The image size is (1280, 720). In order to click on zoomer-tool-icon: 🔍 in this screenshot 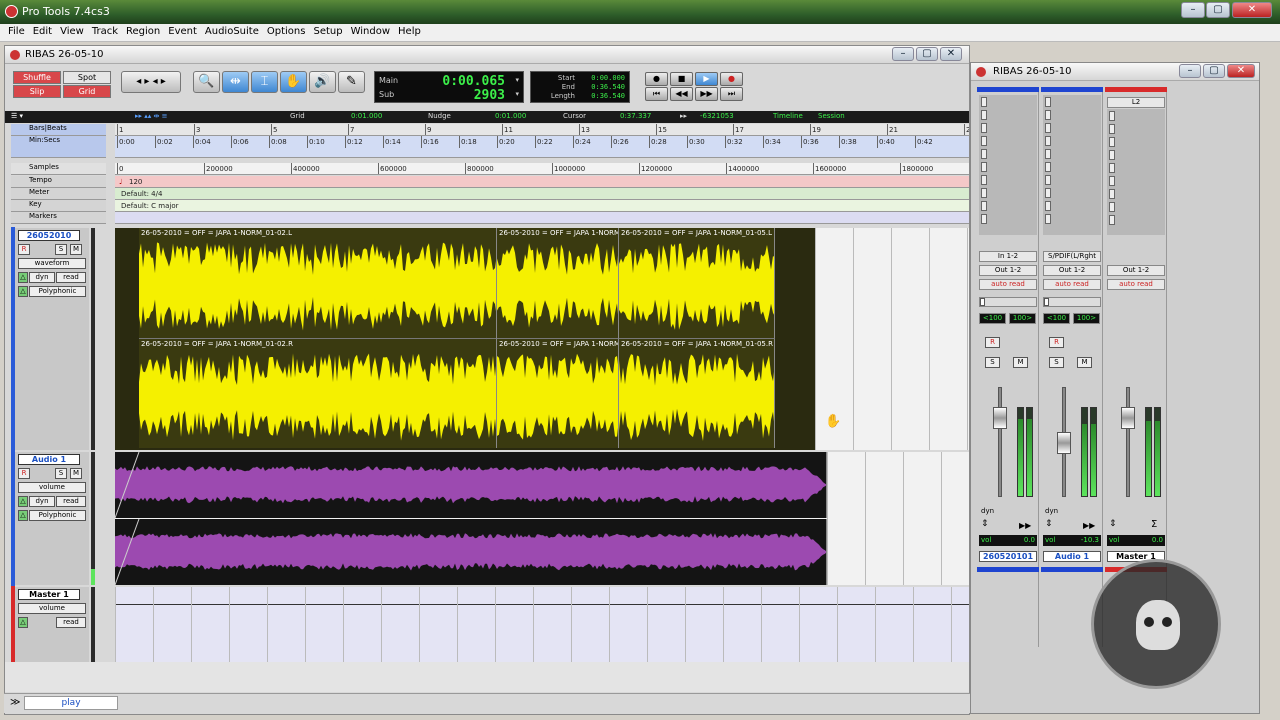, I will do `click(206, 82)`.